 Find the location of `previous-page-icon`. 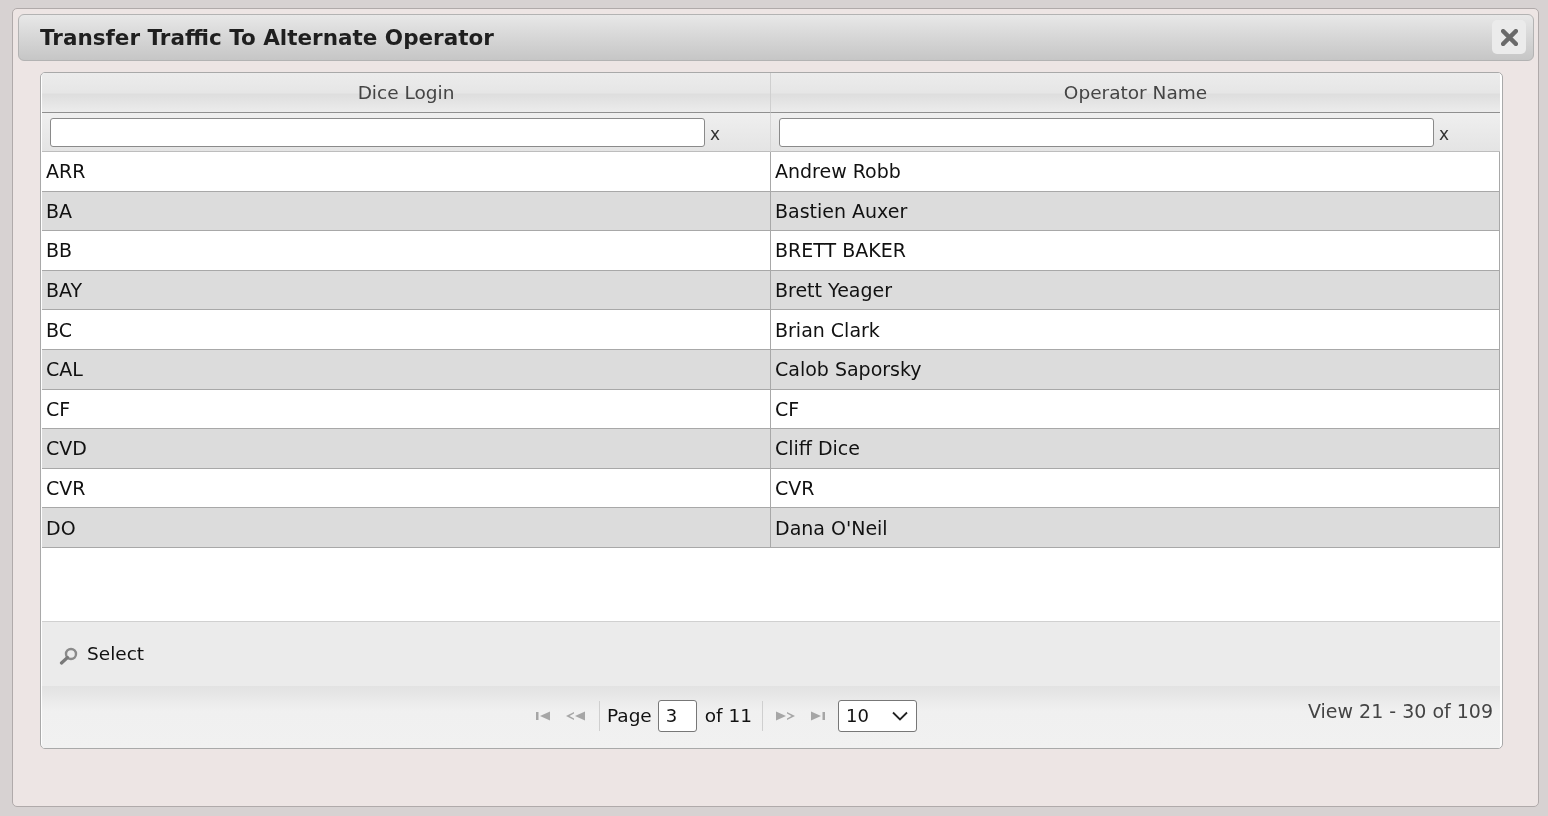

previous-page-icon is located at coordinates (575, 715).